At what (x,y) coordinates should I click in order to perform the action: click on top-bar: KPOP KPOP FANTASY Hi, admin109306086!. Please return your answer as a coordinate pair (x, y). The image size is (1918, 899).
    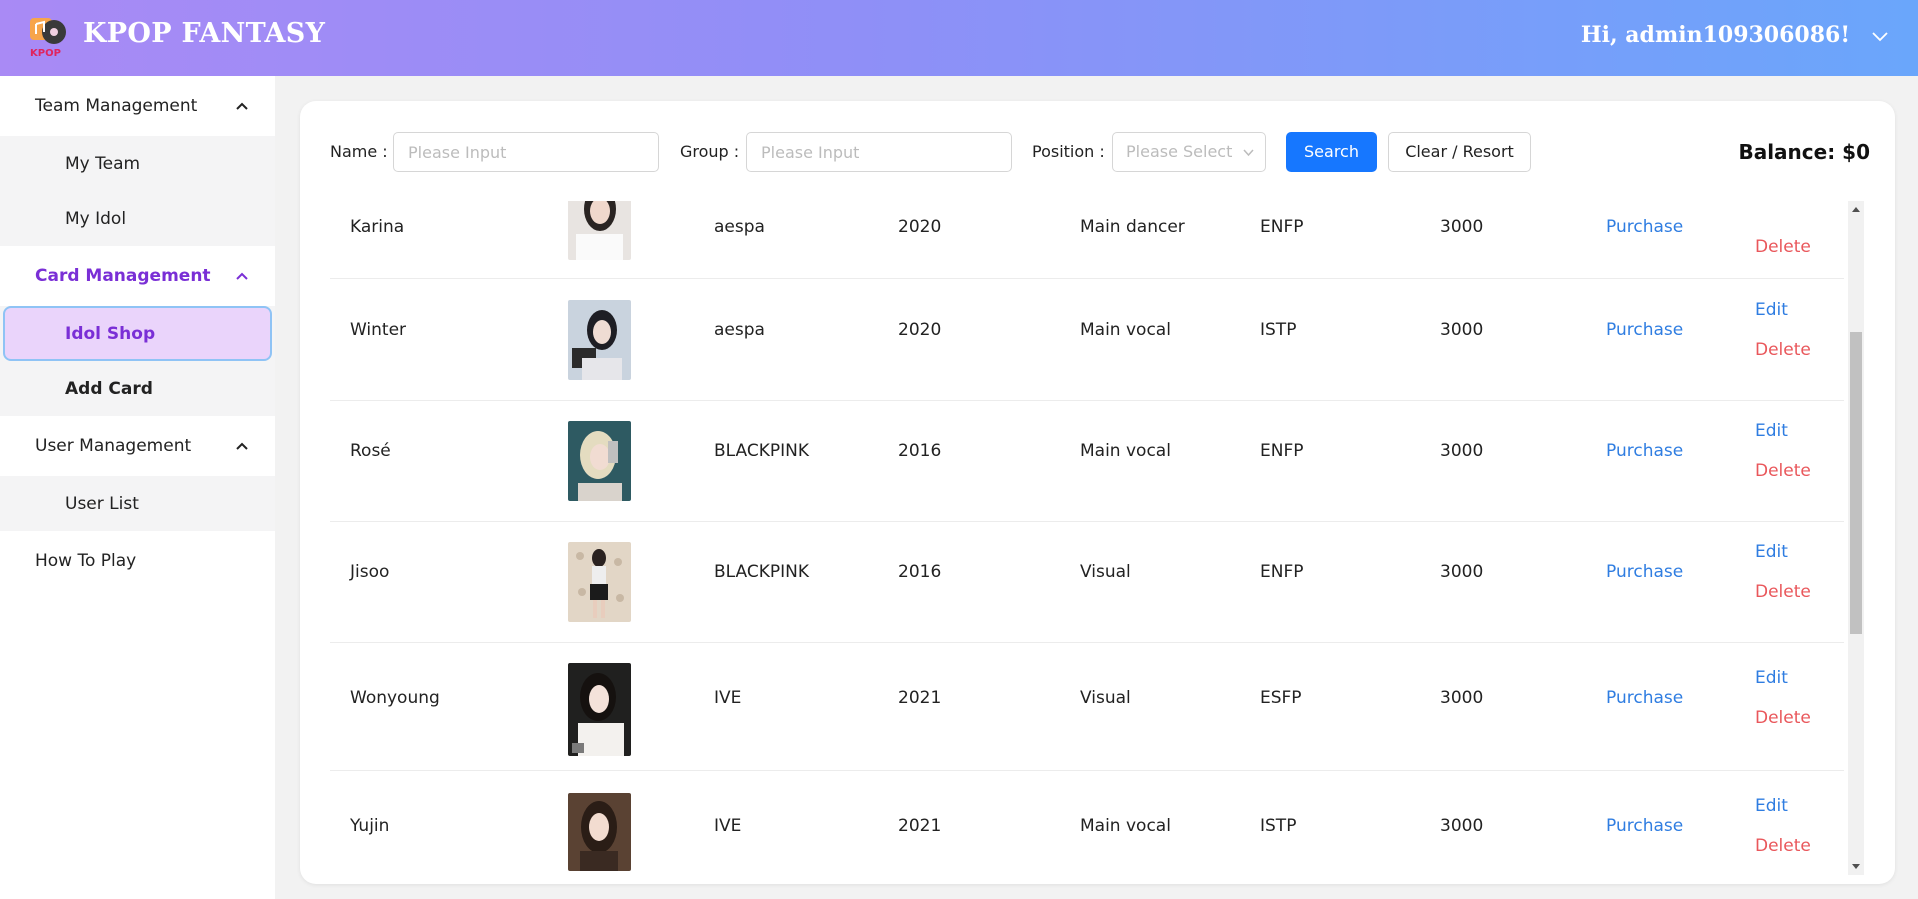
    Looking at the image, I should click on (959, 38).